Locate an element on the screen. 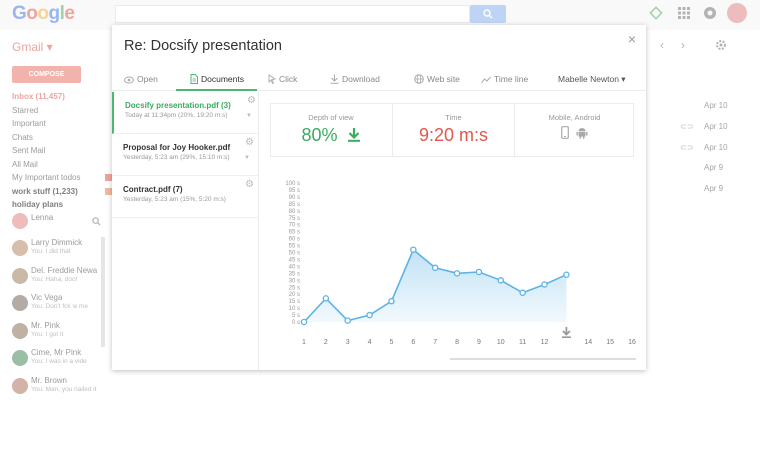 The width and height of the screenshot is (760, 471). document-name: Contract.pdf (7) is located at coordinates (153, 189).